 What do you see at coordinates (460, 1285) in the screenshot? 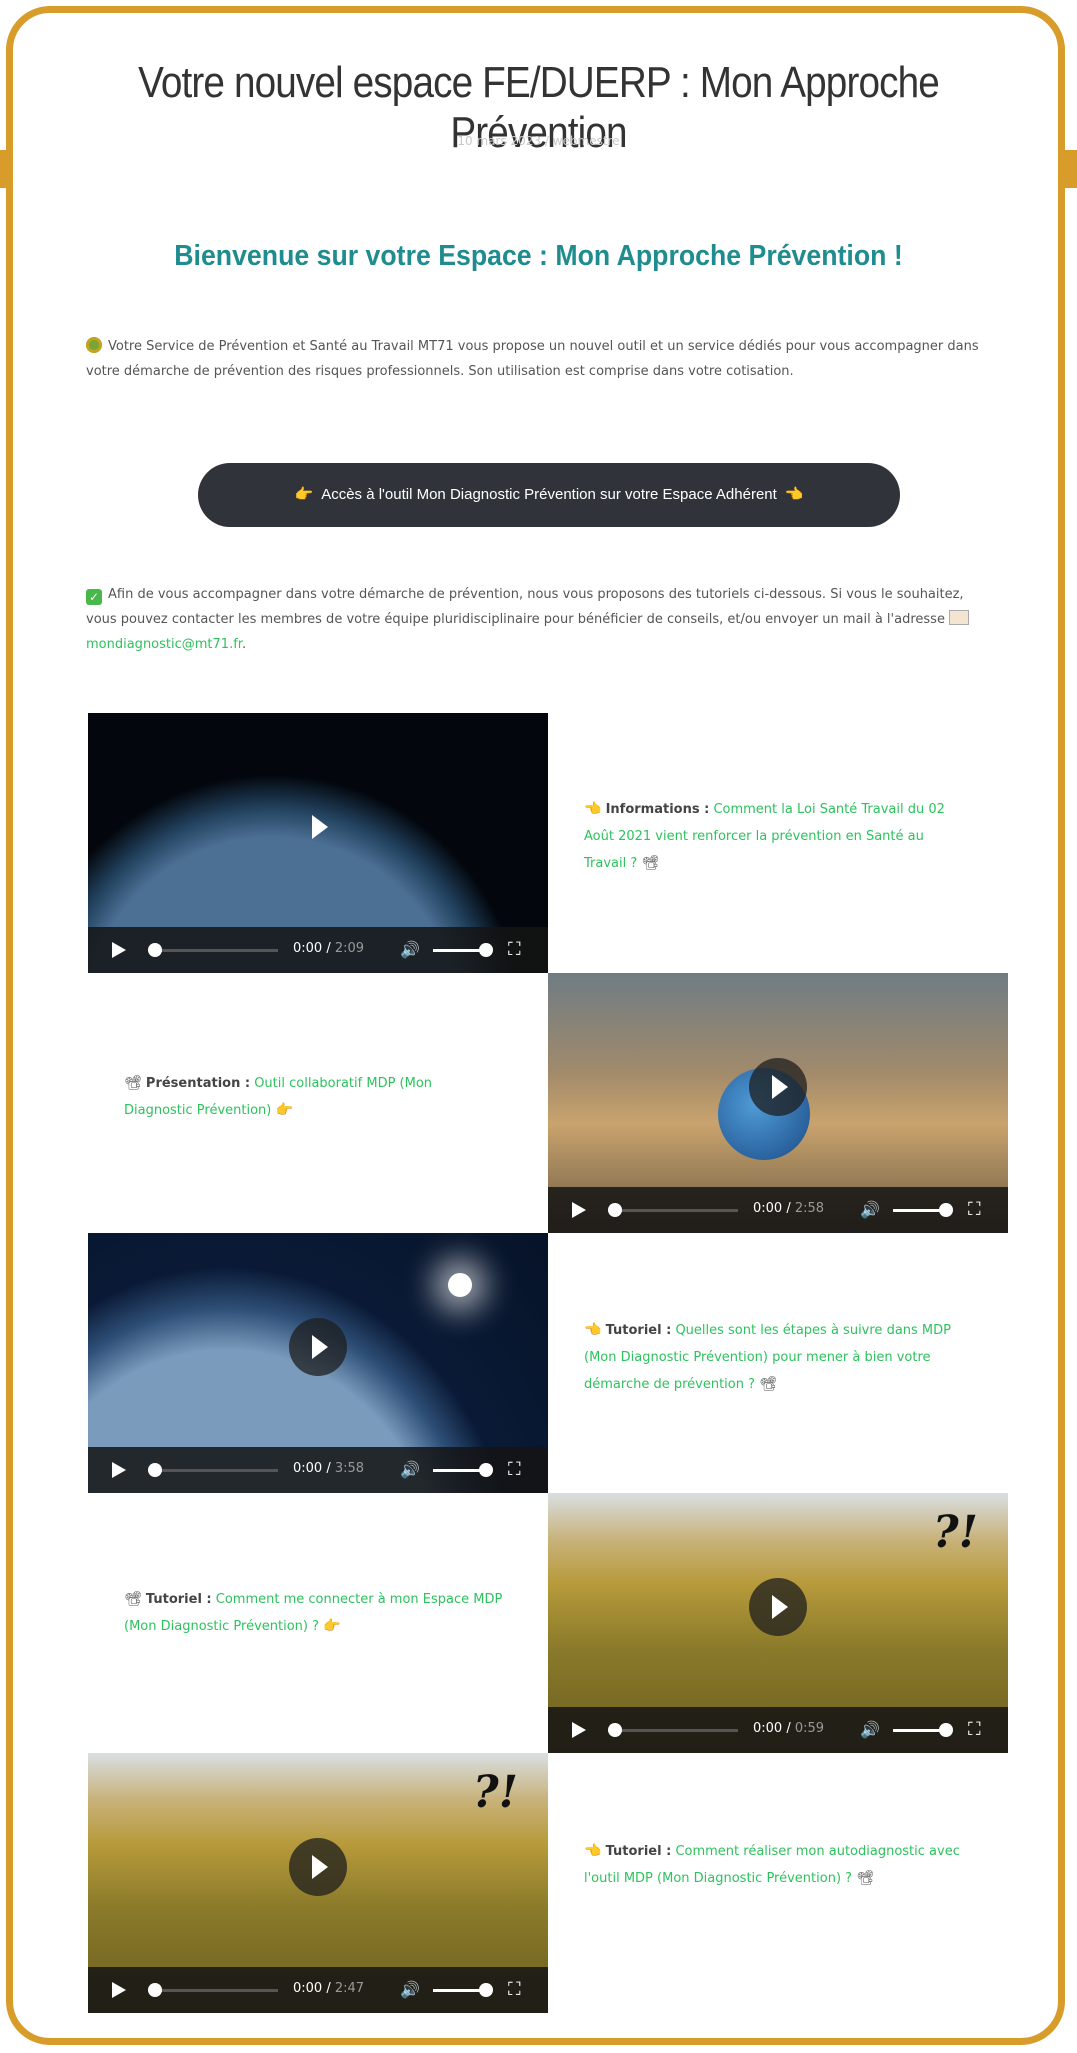
I see `sun-thumbnail` at bounding box center [460, 1285].